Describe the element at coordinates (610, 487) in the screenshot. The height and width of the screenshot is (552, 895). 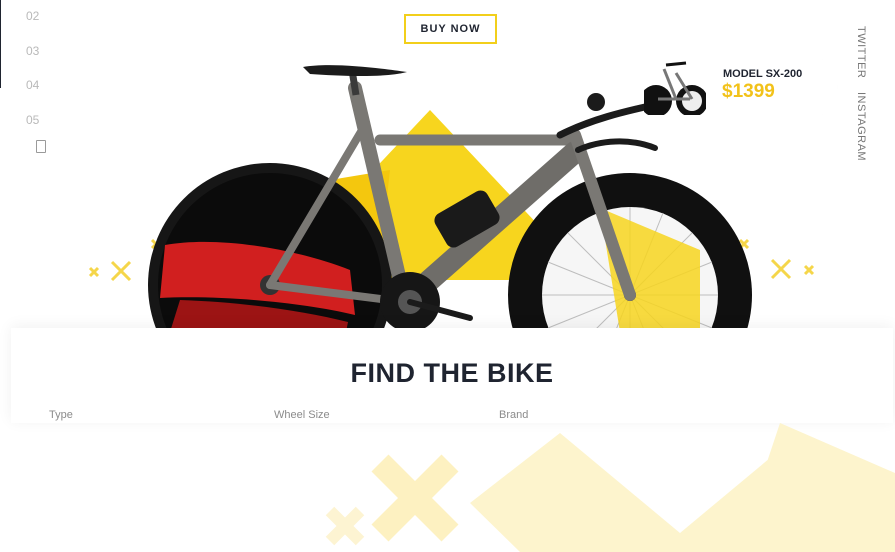
I see `background-decoration` at that location.